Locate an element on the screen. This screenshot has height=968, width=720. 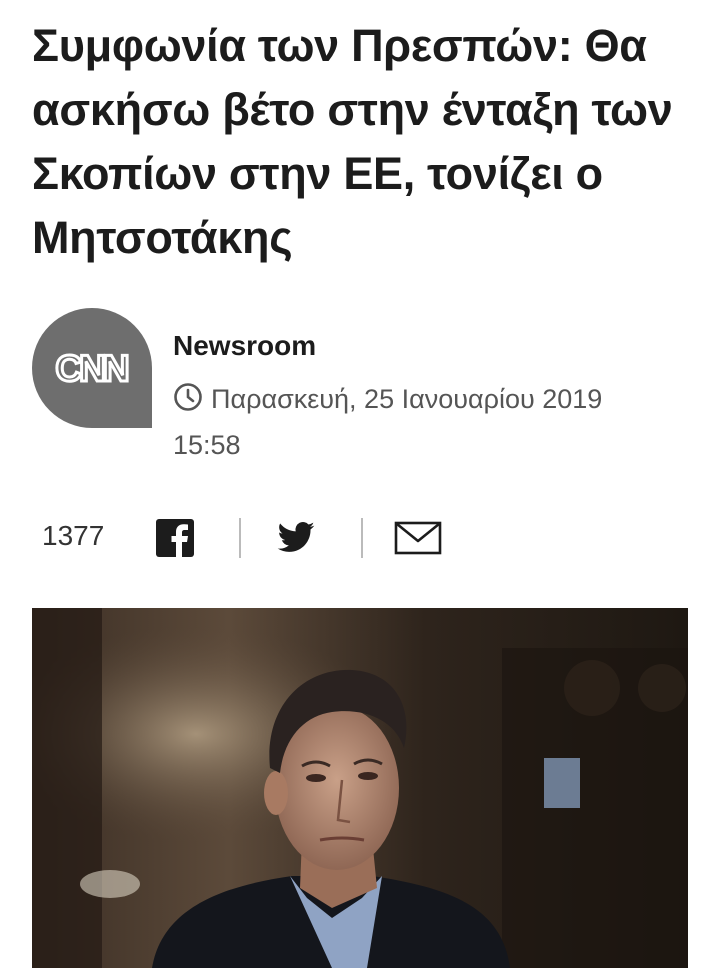
twitter-icon is located at coordinates (296, 537).